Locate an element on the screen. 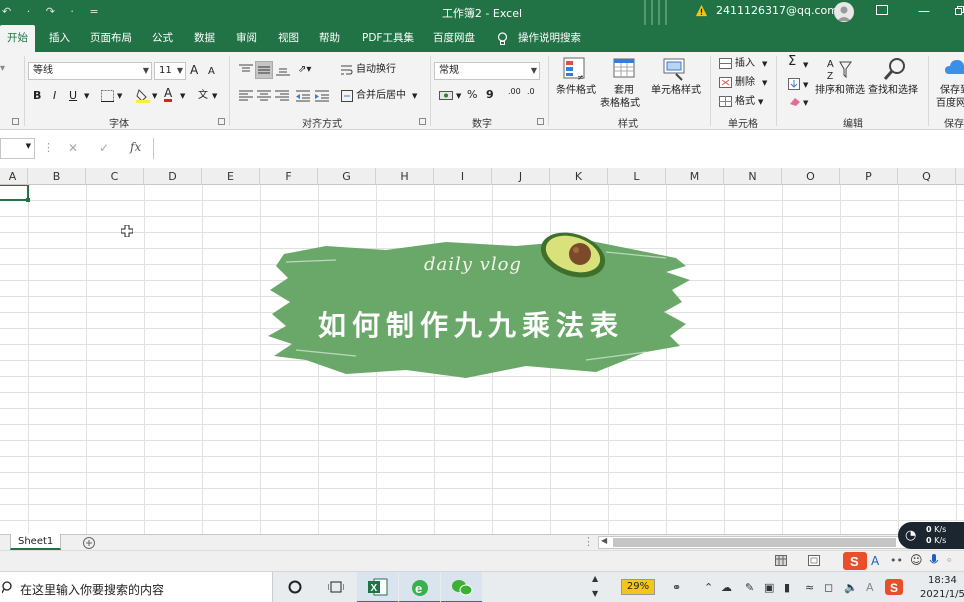  format-cells-button: 格式 is located at coordinates (745, 102).